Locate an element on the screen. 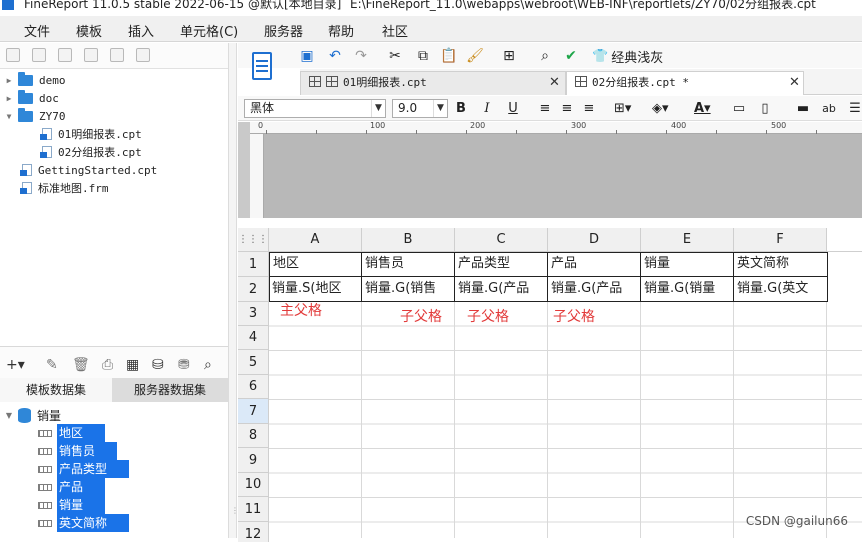  search-icon: ⌕ is located at coordinates (208, 365).